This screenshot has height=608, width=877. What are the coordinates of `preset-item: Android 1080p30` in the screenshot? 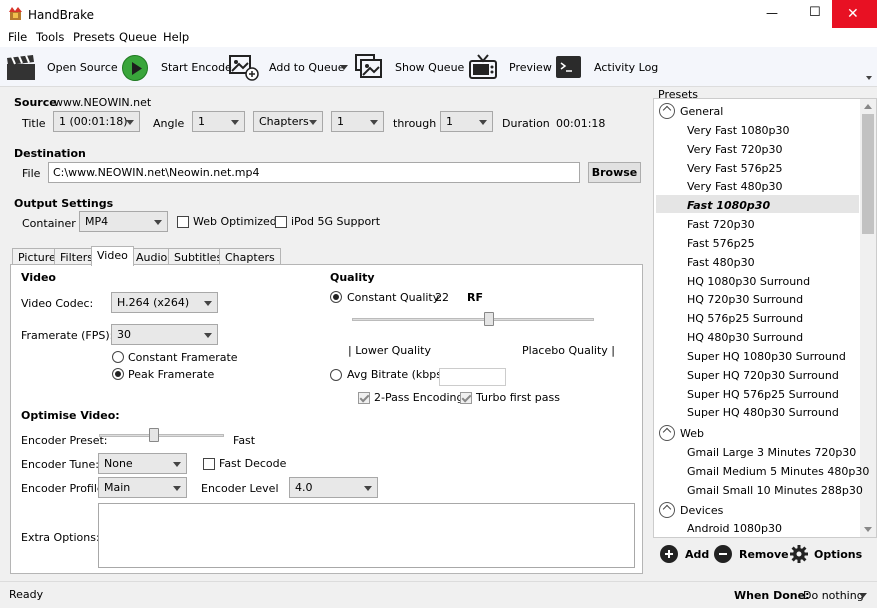 It's located at (734, 528).